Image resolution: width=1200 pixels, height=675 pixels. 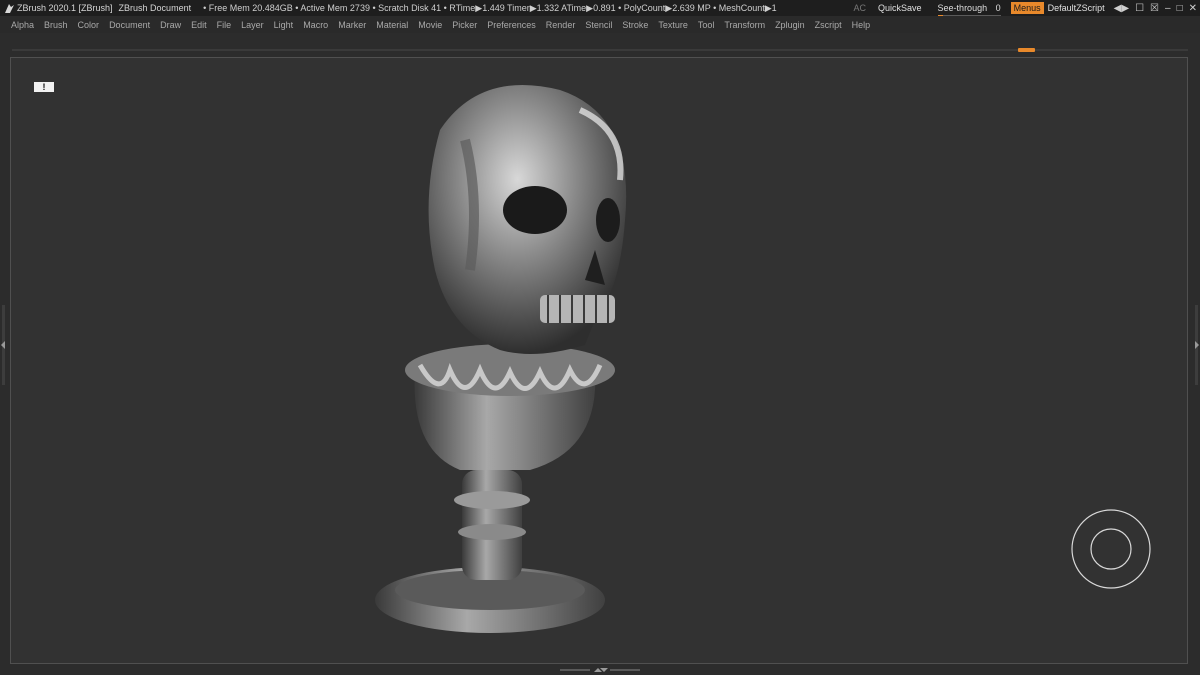 I want to click on menu-texture: Texture, so click(x=673, y=25).